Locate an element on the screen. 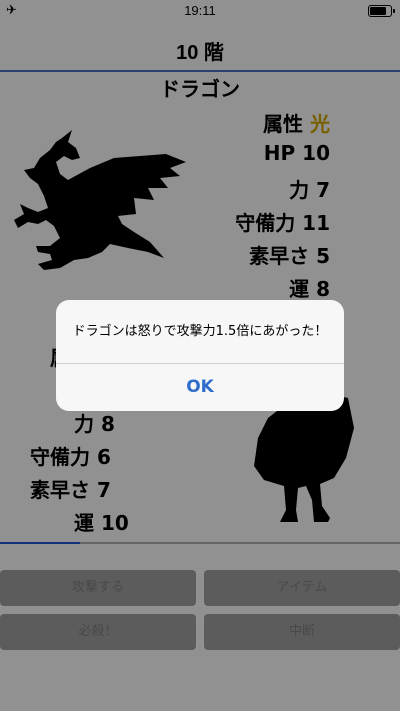 The image size is (400, 711). alert-ok-button: OK is located at coordinates (200, 387).